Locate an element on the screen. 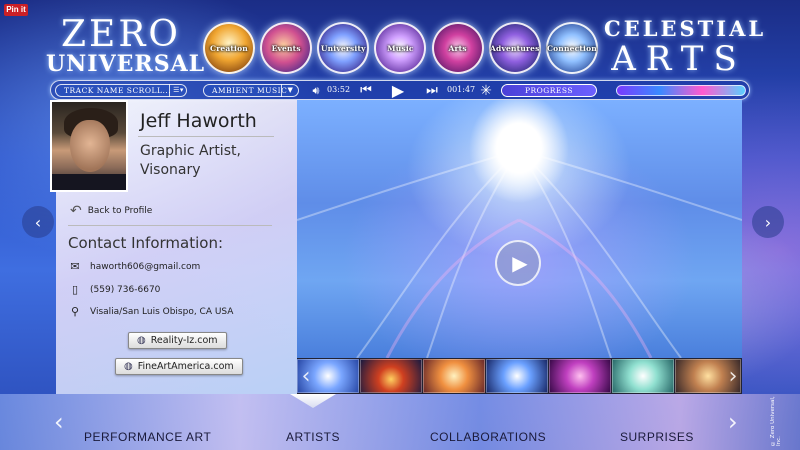  phone-text: (559) 736-6670 is located at coordinates (125, 290).